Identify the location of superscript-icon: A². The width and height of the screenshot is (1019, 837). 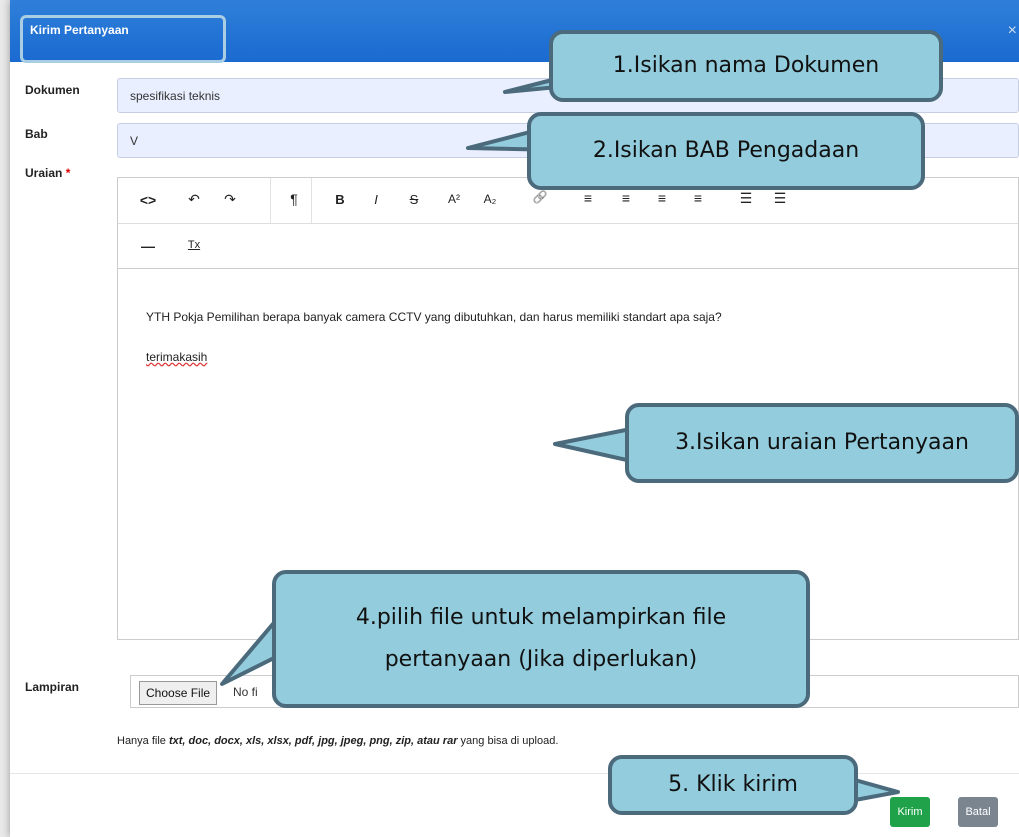
(454, 199).